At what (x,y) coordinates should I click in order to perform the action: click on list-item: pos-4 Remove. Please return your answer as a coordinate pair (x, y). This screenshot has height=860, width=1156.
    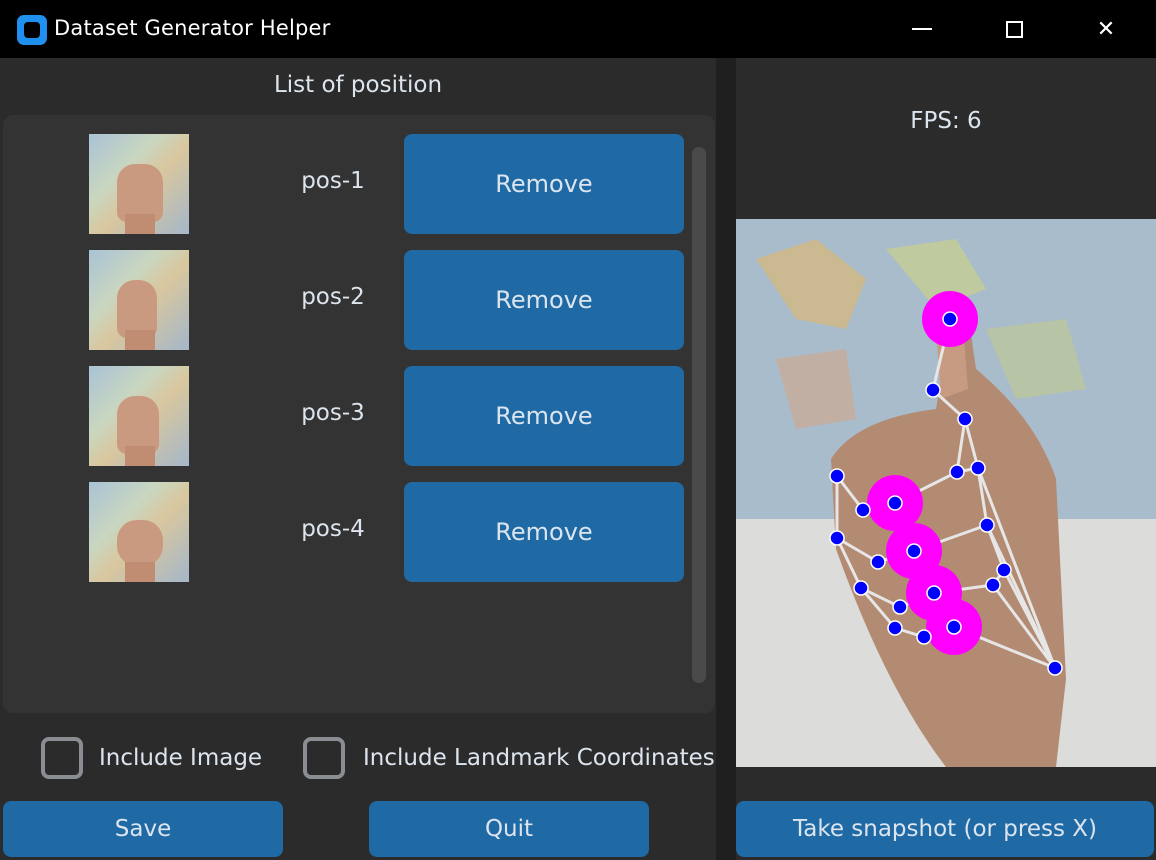
    Looking at the image, I should click on (359, 532).